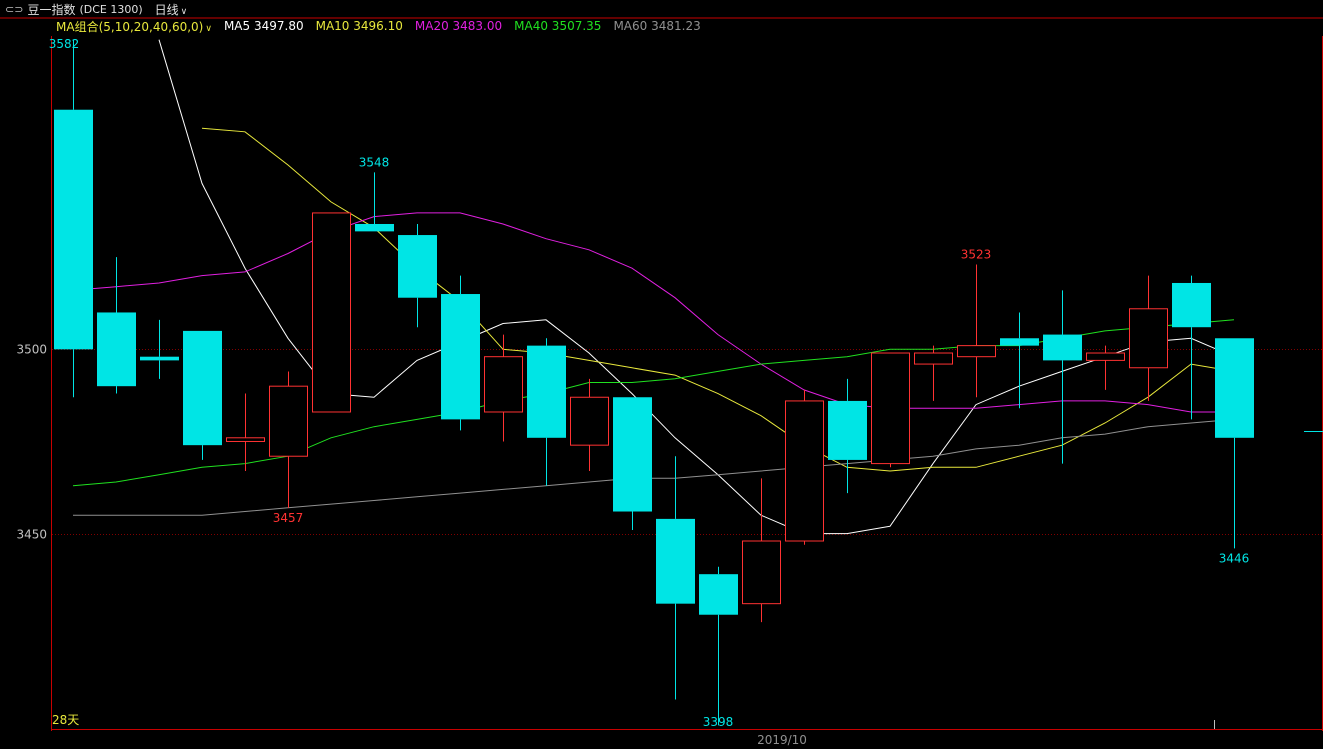 The width and height of the screenshot is (1323, 749). What do you see at coordinates (782, 740) in the screenshot?
I see `x-axis-date-label: 2019/10` at bounding box center [782, 740].